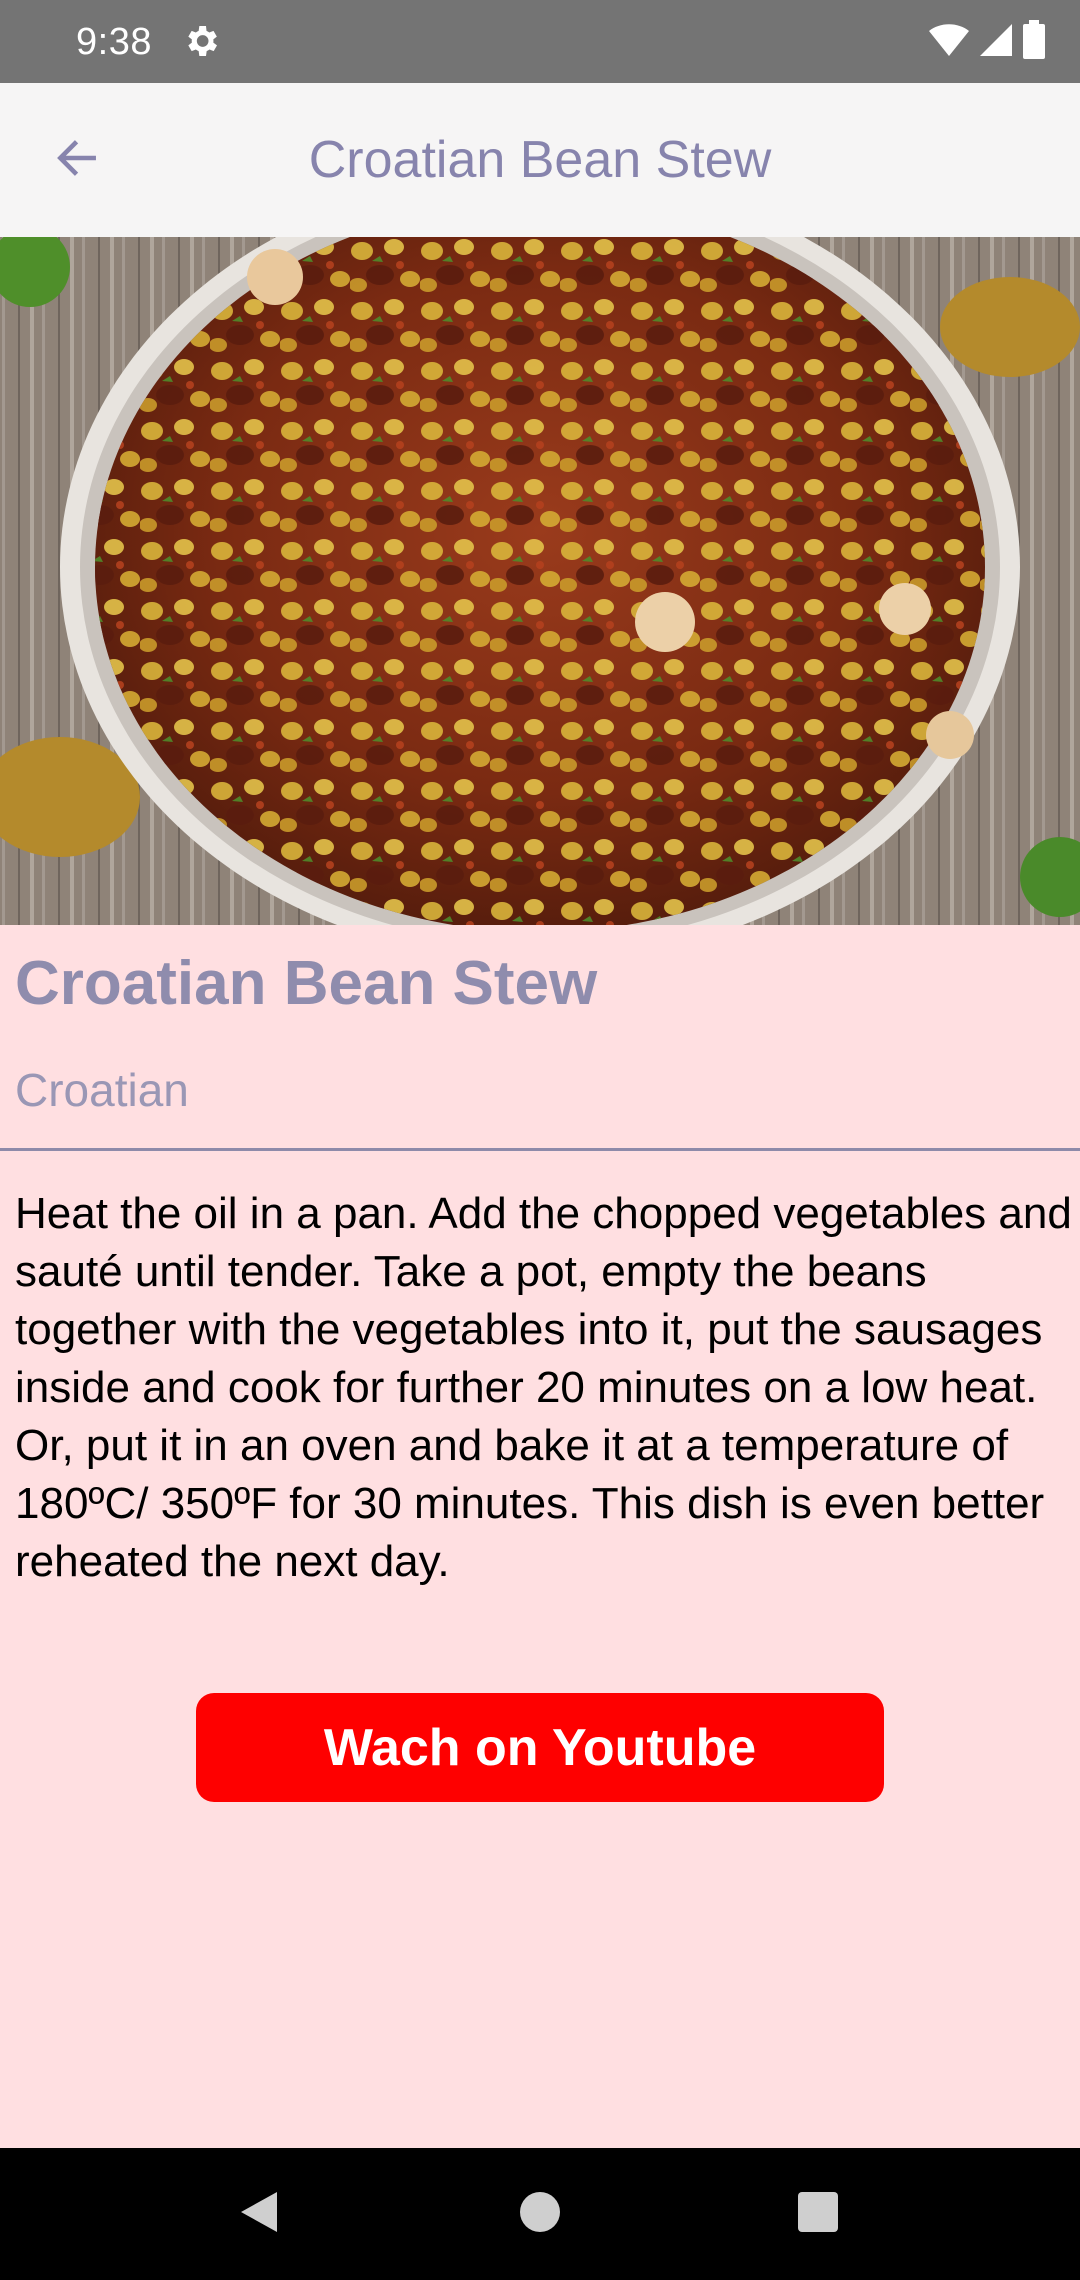 The height and width of the screenshot is (2280, 1080). I want to click on watch-on-youtube-button: Wach on Youtube, so click(540, 1747).